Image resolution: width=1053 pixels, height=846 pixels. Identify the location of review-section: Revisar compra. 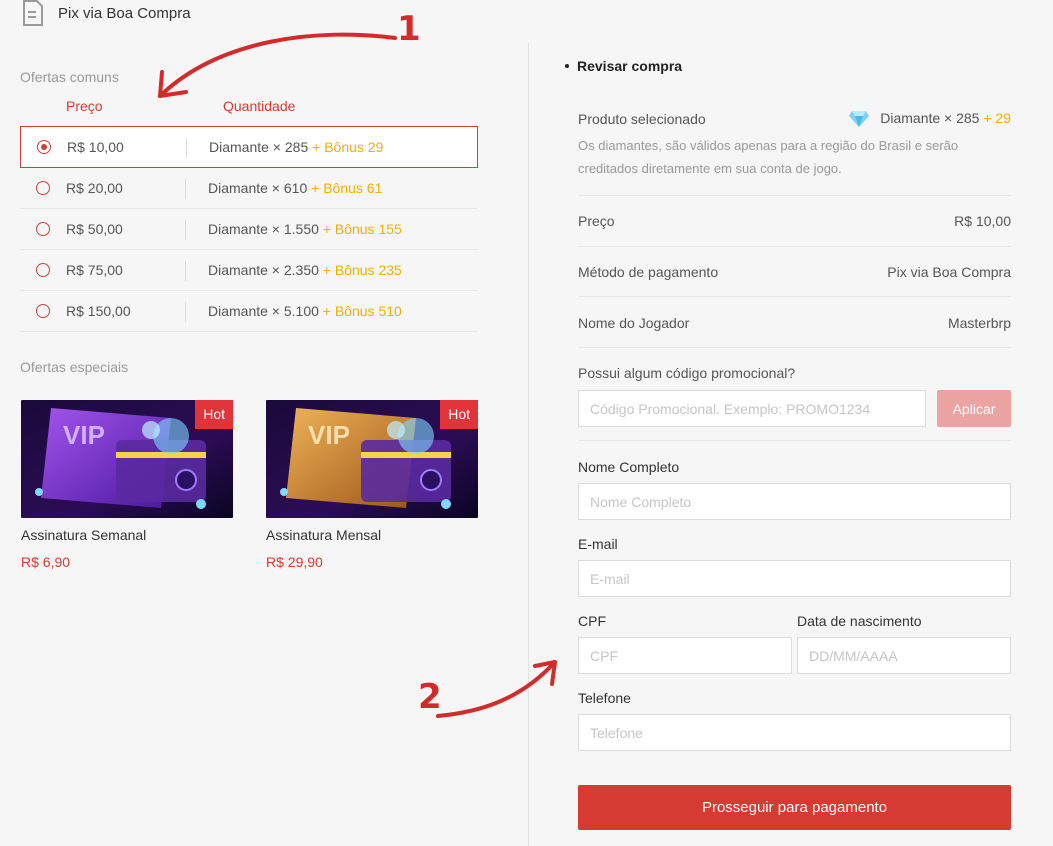
(788, 66).